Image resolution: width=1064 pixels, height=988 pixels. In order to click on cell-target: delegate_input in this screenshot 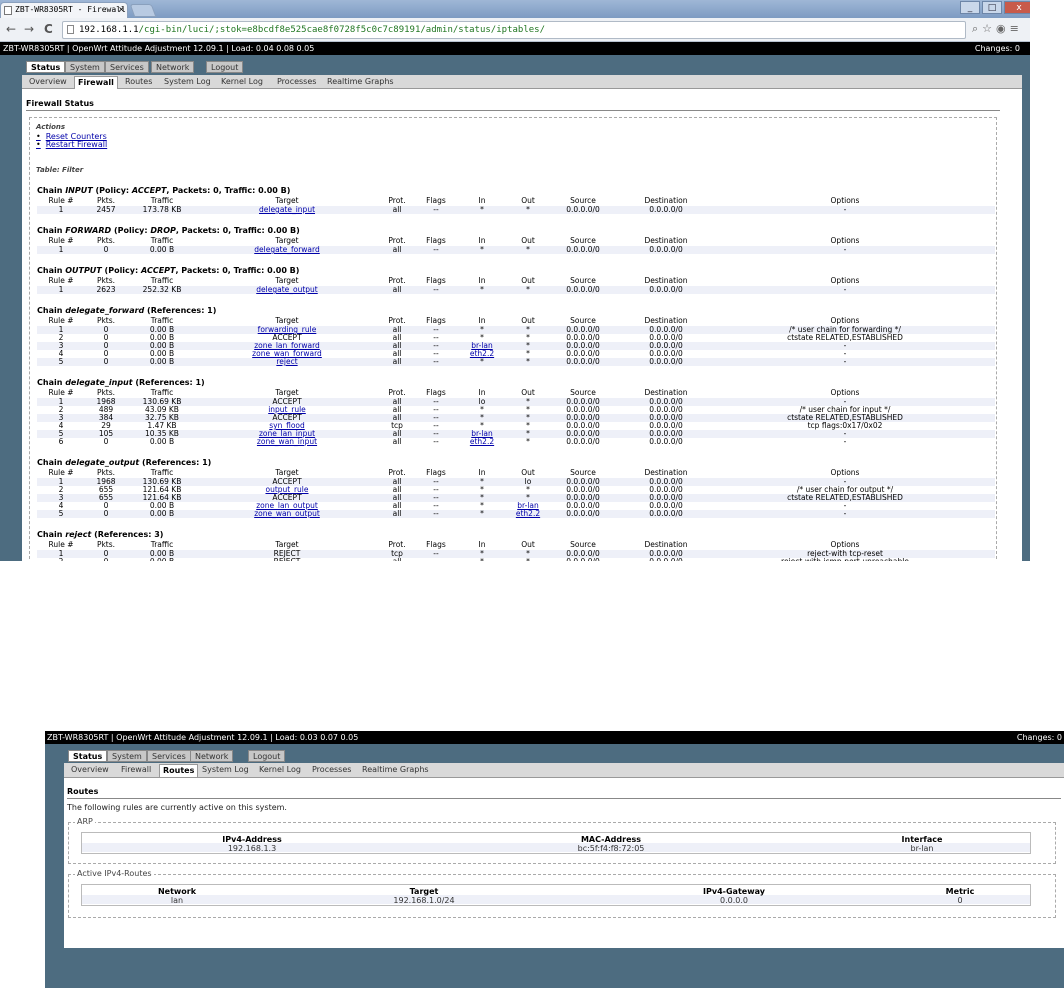, I will do `click(287, 210)`.